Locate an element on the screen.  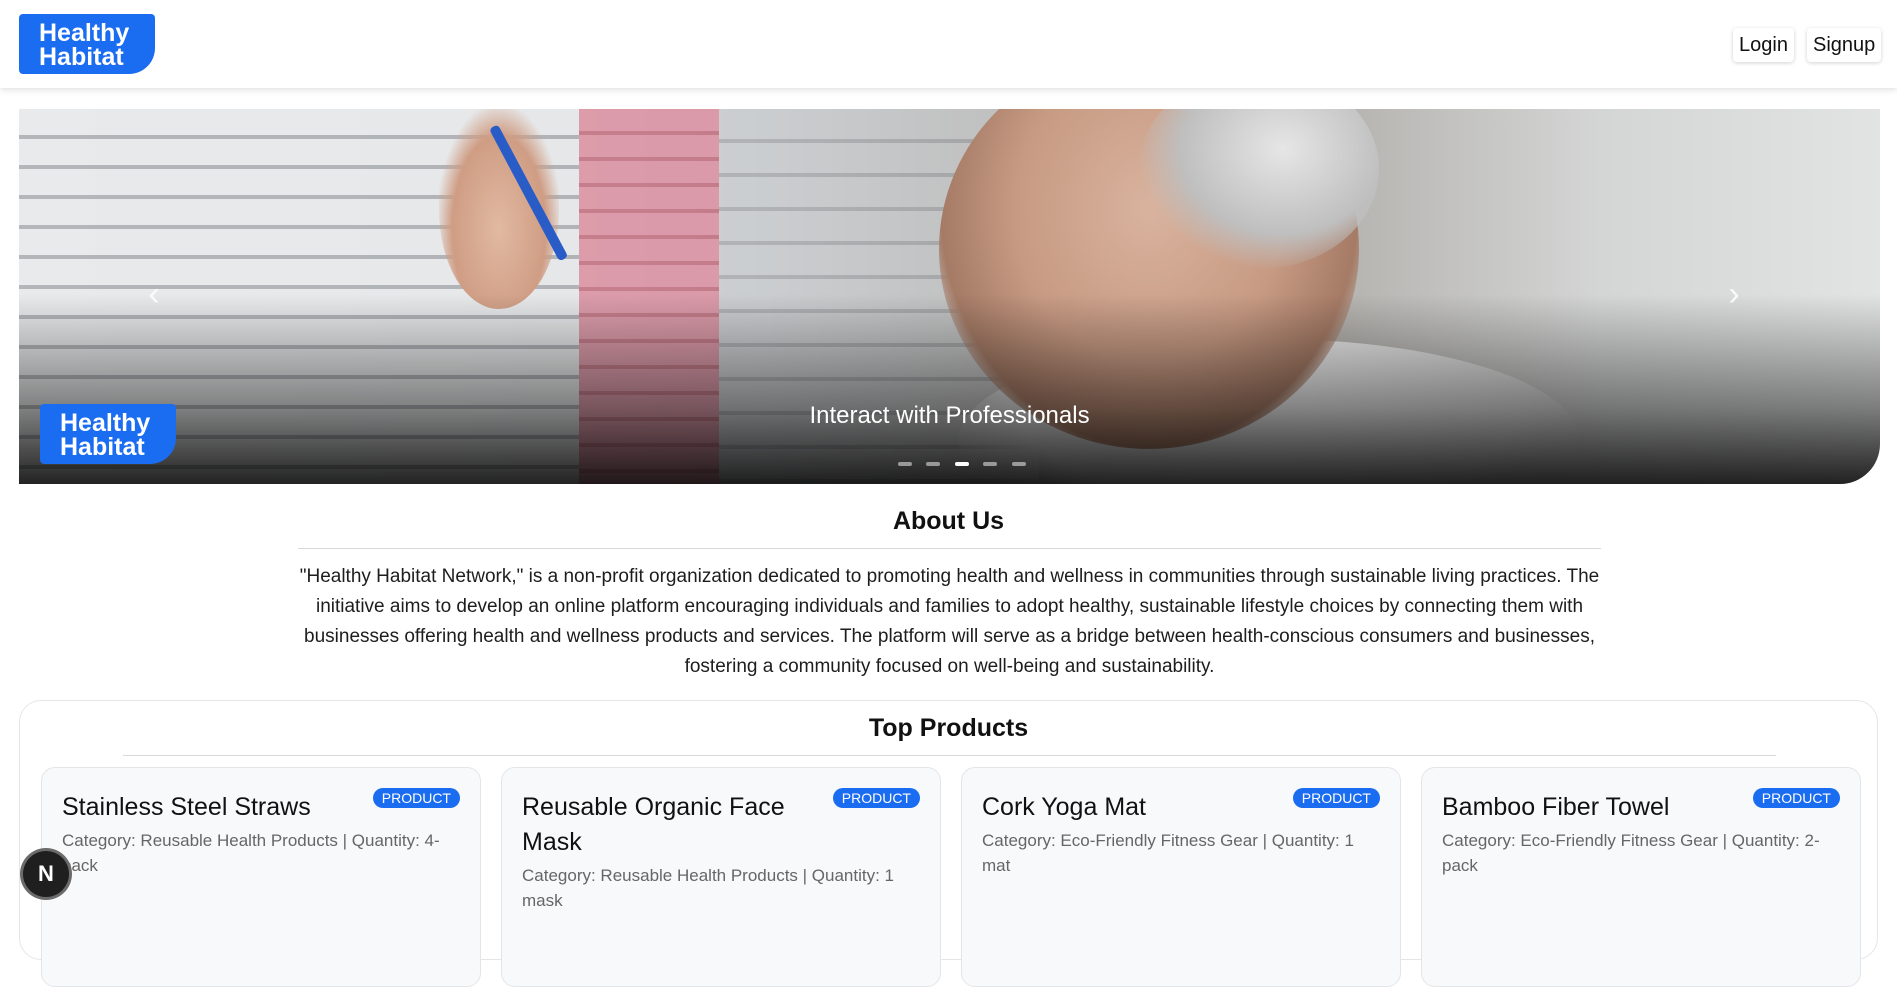
products-title: Top Products is located at coordinates (948, 728).